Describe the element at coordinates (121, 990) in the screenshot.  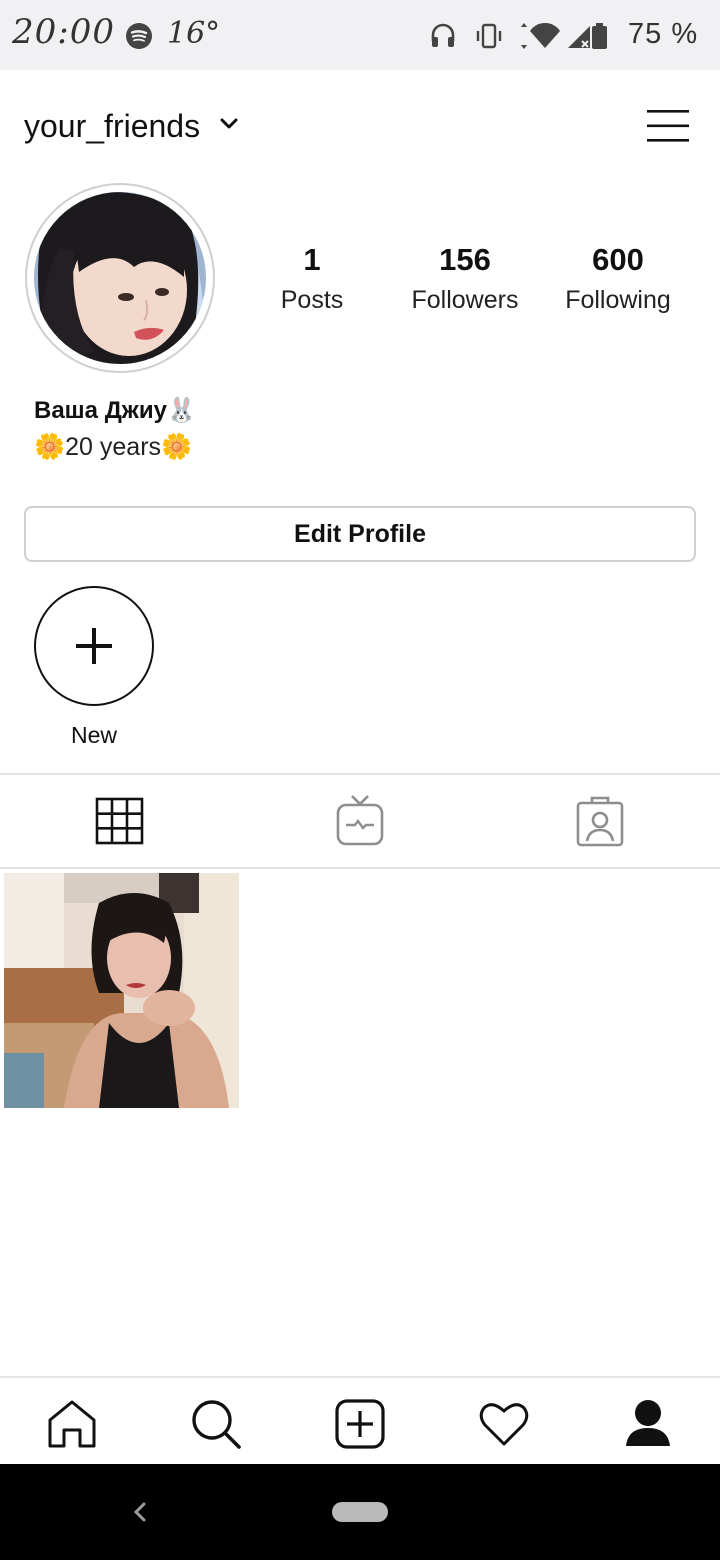
I see `post-thumbnail` at that location.